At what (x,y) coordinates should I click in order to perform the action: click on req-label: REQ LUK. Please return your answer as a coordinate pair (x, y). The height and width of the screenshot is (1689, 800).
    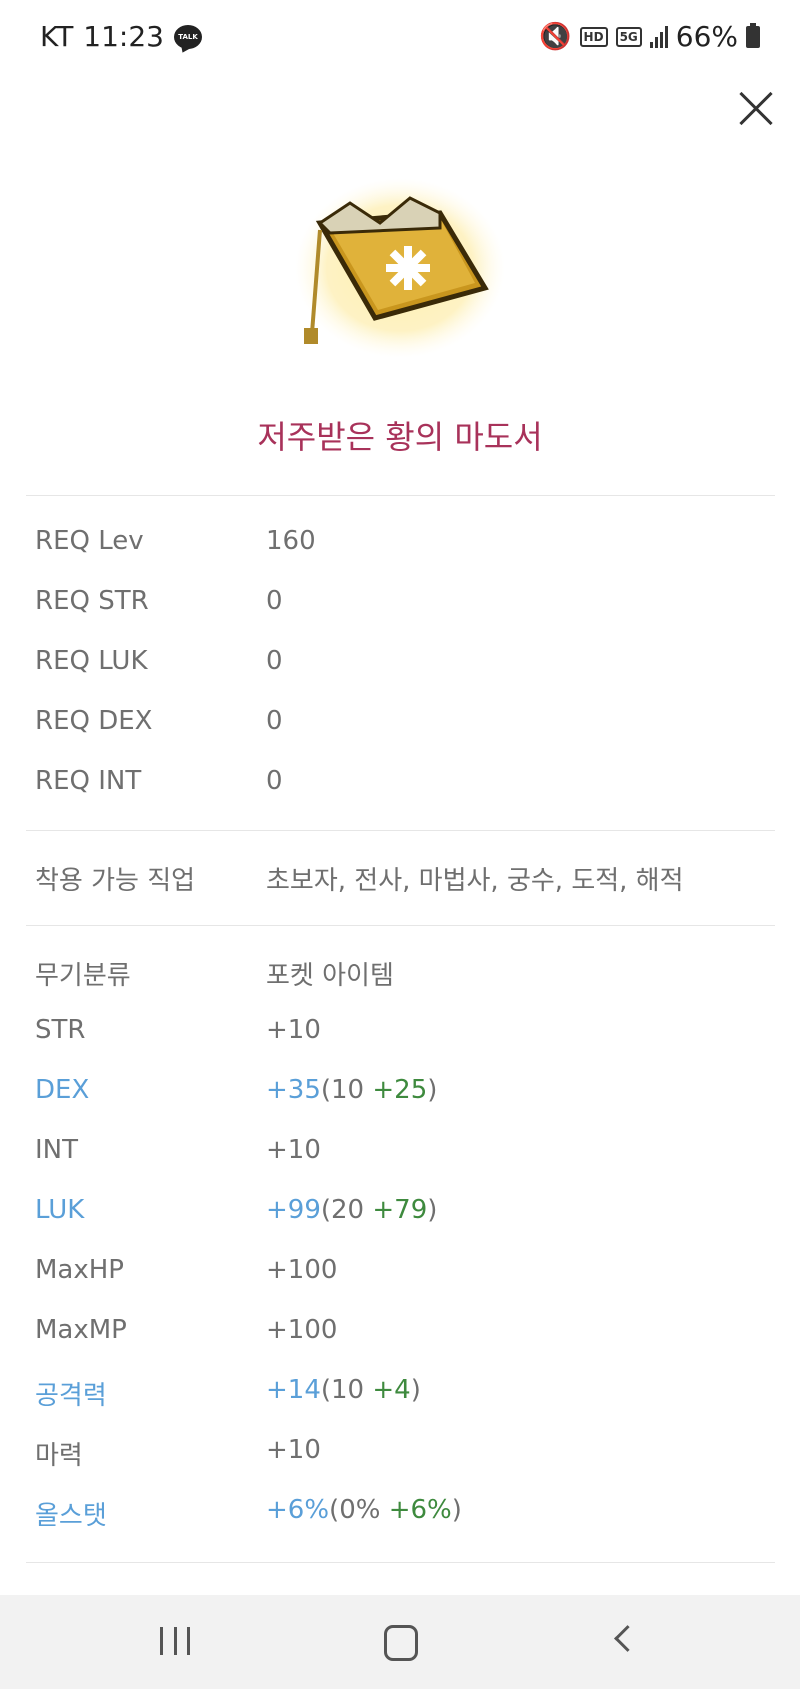
    Looking at the image, I should click on (91, 661).